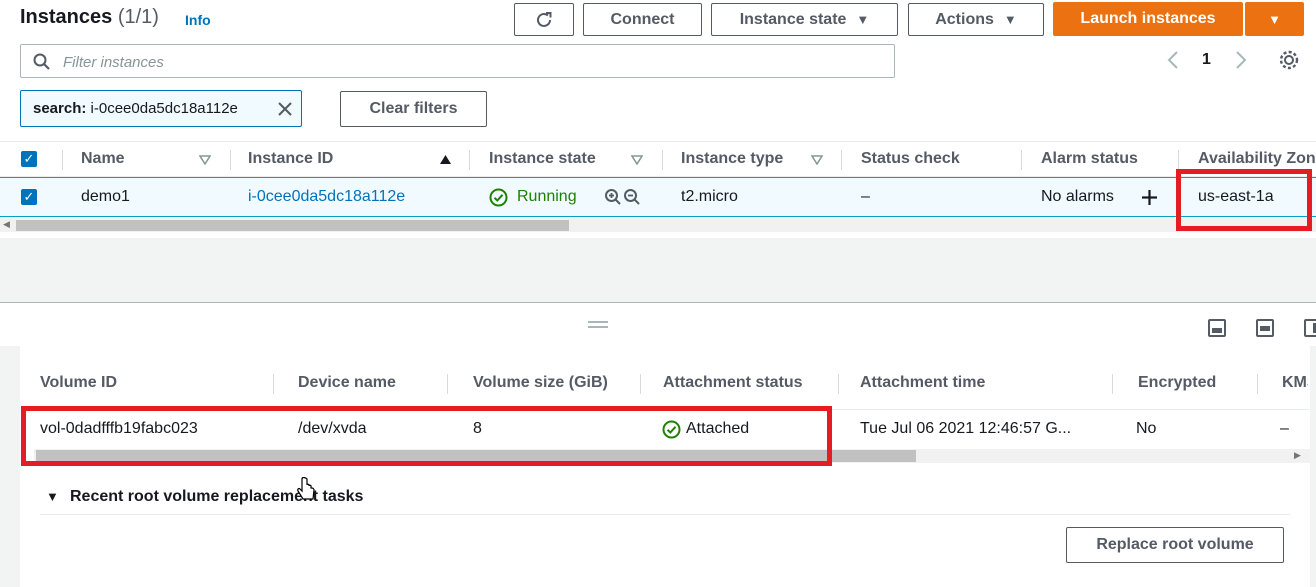  Describe the element at coordinates (632, 197) in the screenshot. I see `zoom-out-icon` at that location.